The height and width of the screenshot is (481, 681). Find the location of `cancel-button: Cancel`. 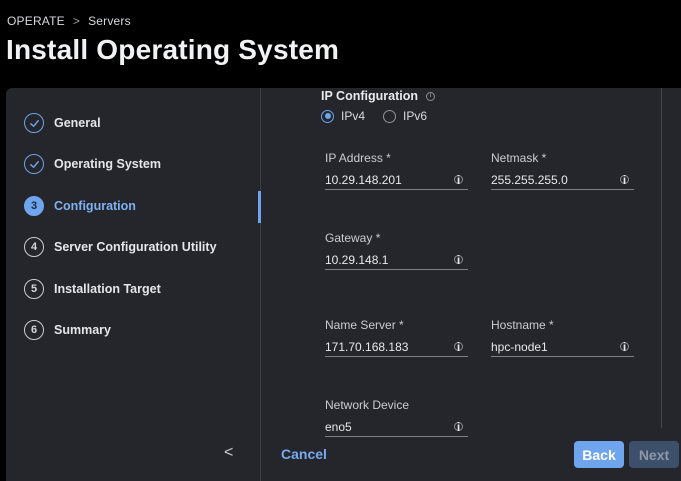

cancel-button: Cancel is located at coordinates (304, 454).